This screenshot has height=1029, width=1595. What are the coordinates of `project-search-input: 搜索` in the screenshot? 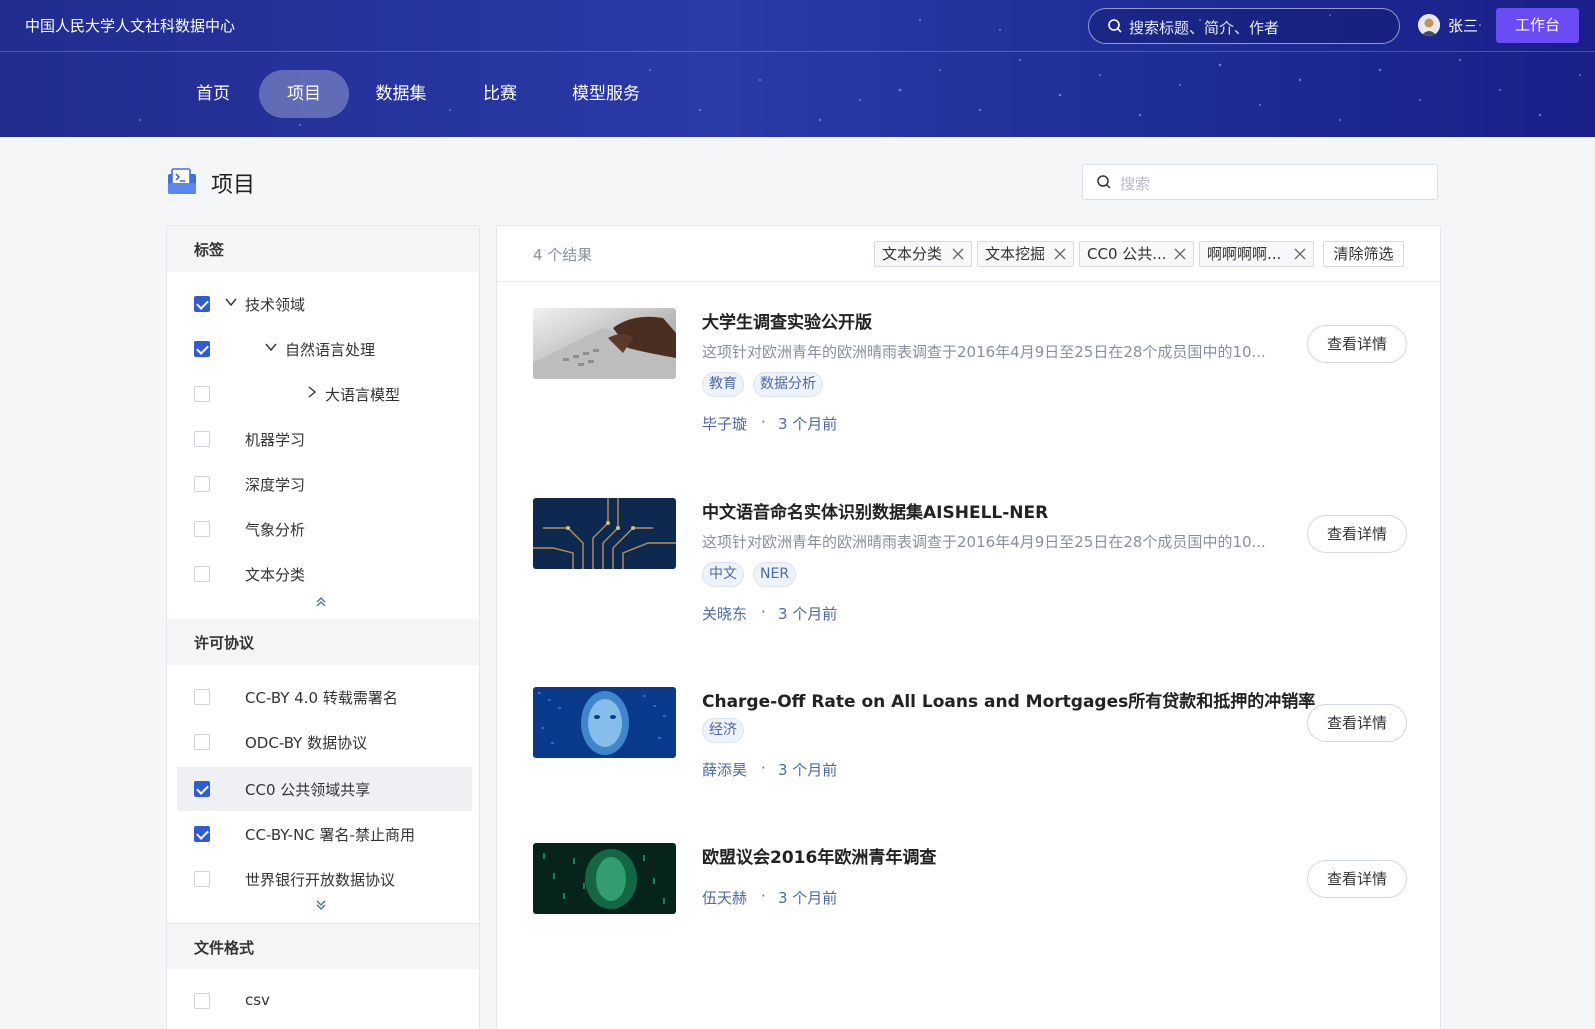 It's located at (1260, 182).